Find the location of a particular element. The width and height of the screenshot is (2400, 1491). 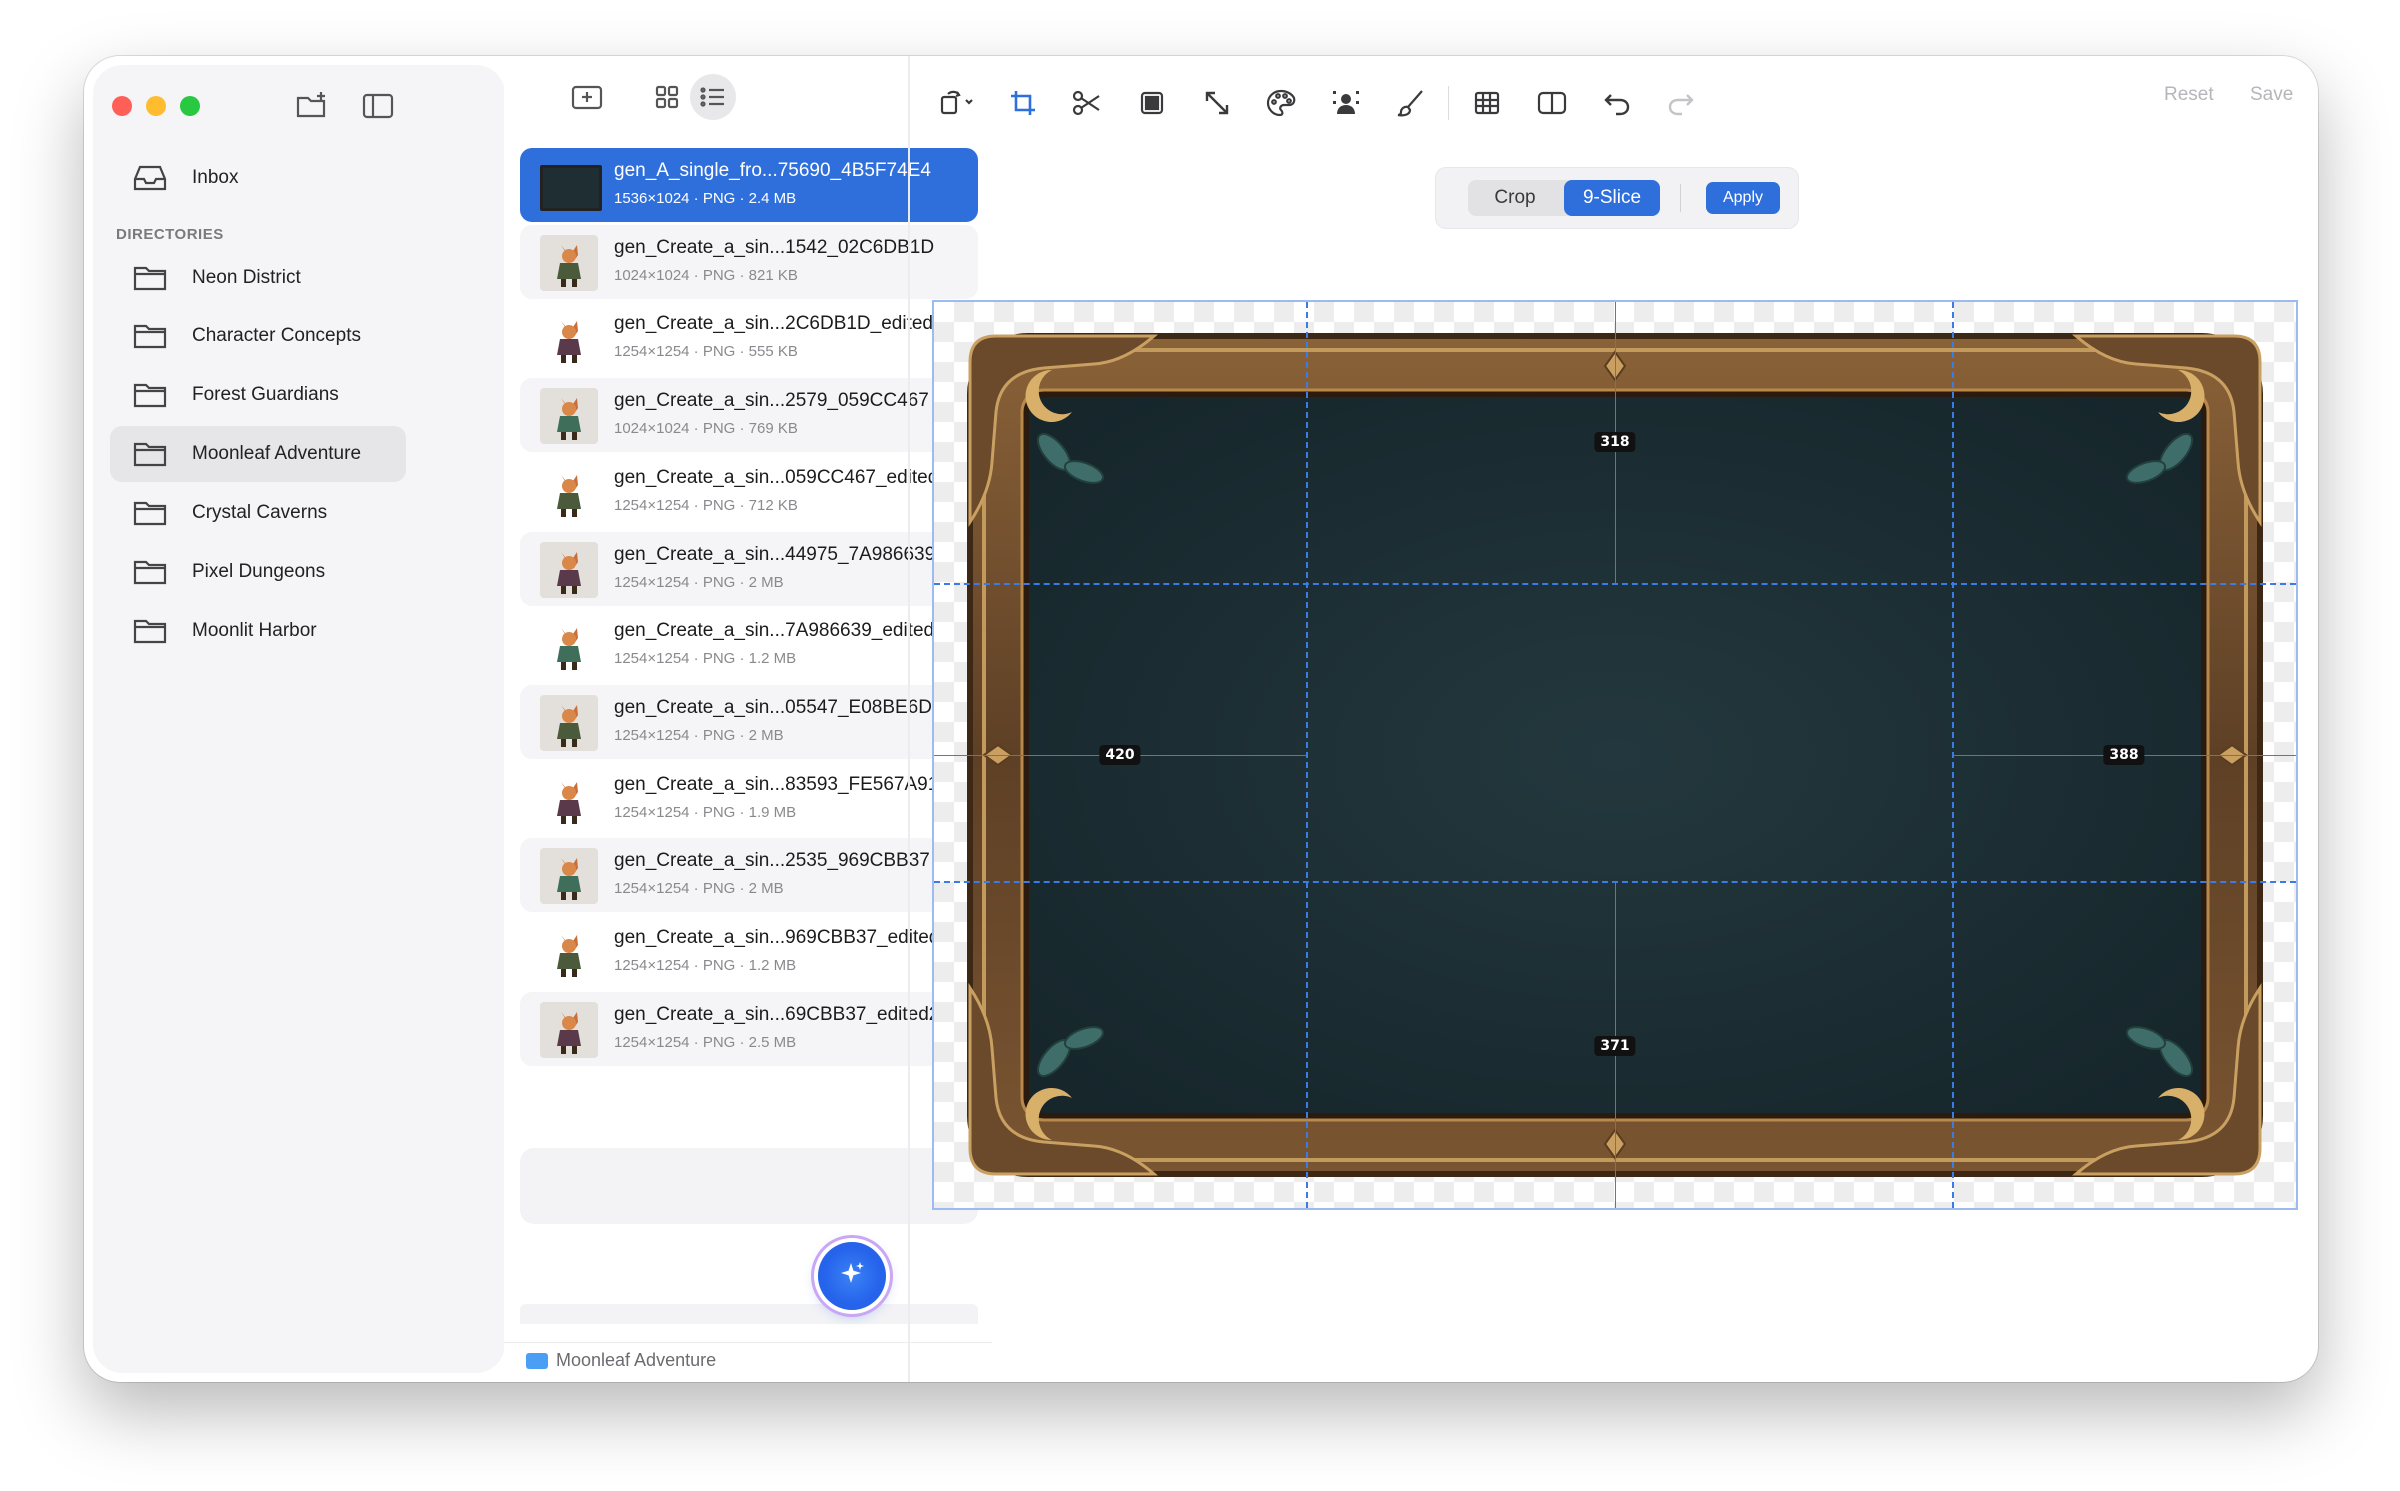

sidebar-item-directory: Forest Guardians is located at coordinates (258, 395).